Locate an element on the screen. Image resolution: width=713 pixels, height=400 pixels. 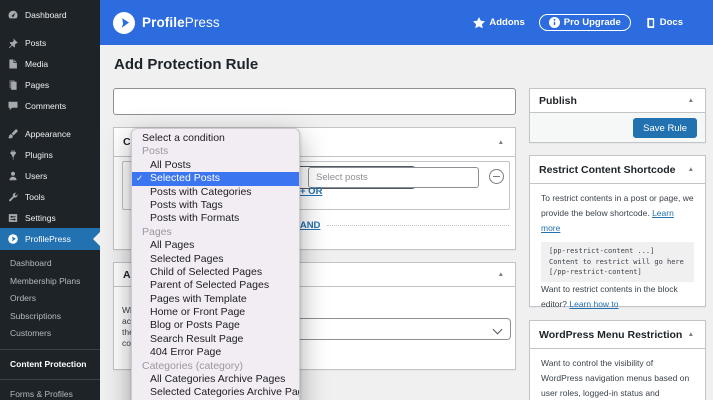
dropdown-option: Pages with Template is located at coordinates (215, 299).